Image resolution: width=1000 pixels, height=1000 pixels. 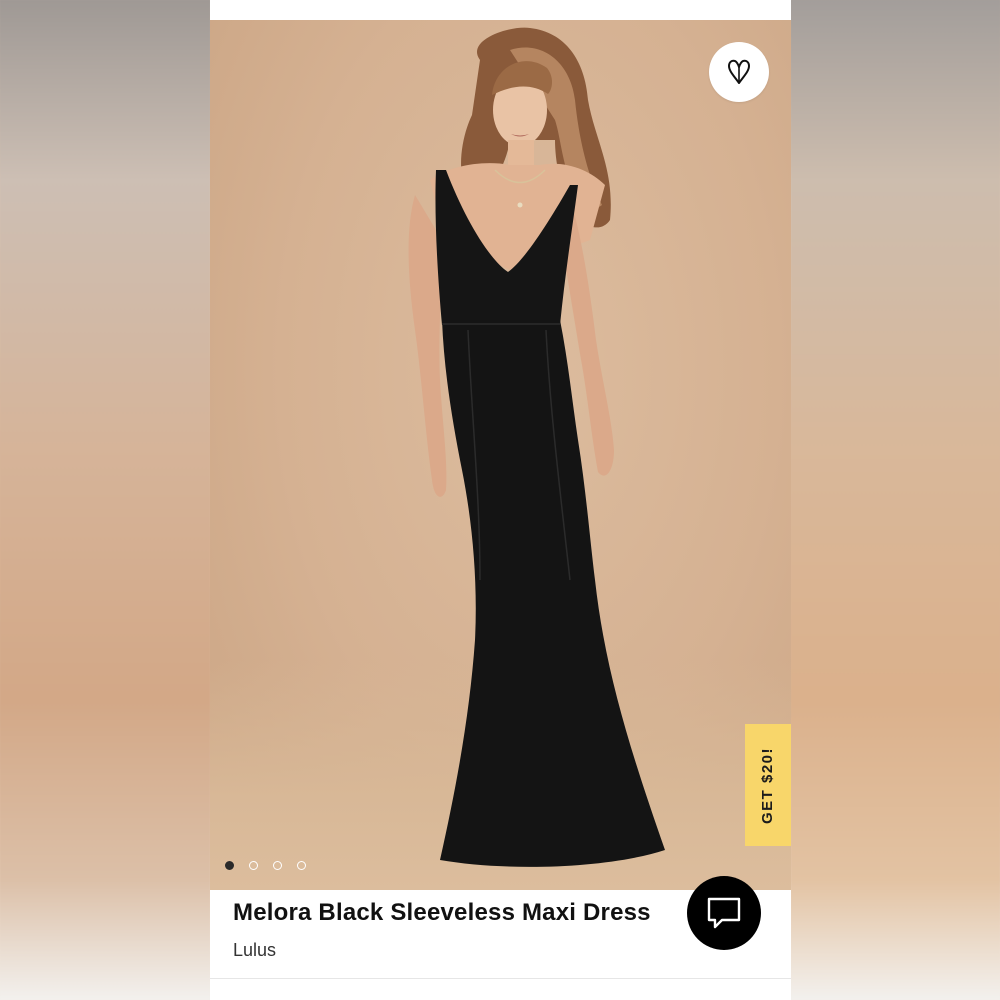 What do you see at coordinates (442, 912) in the screenshot?
I see `product-title: Melora Black Sleeveless Maxi Dress` at bounding box center [442, 912].